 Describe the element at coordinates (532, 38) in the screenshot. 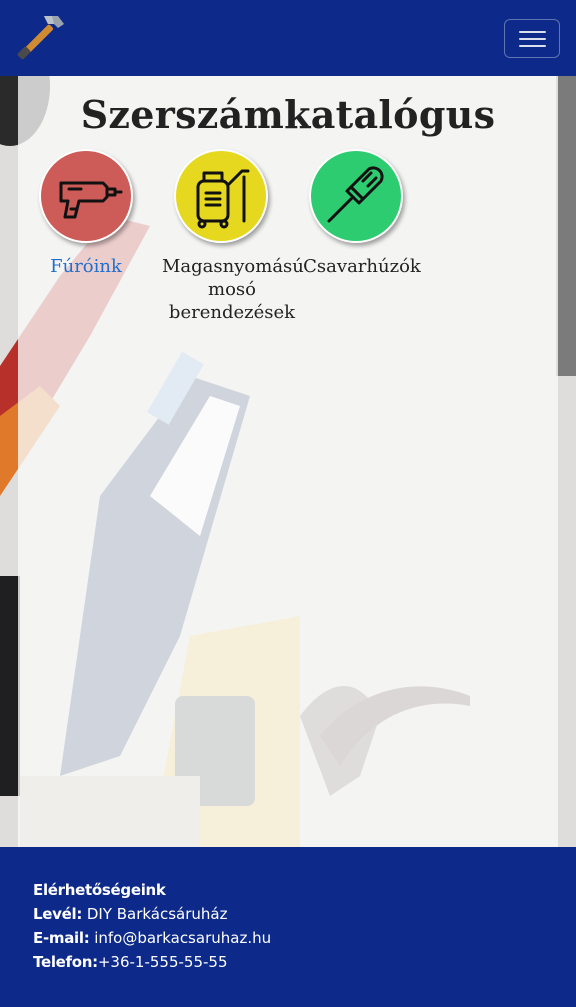

I see `hamburger-menu-icon` at that location.